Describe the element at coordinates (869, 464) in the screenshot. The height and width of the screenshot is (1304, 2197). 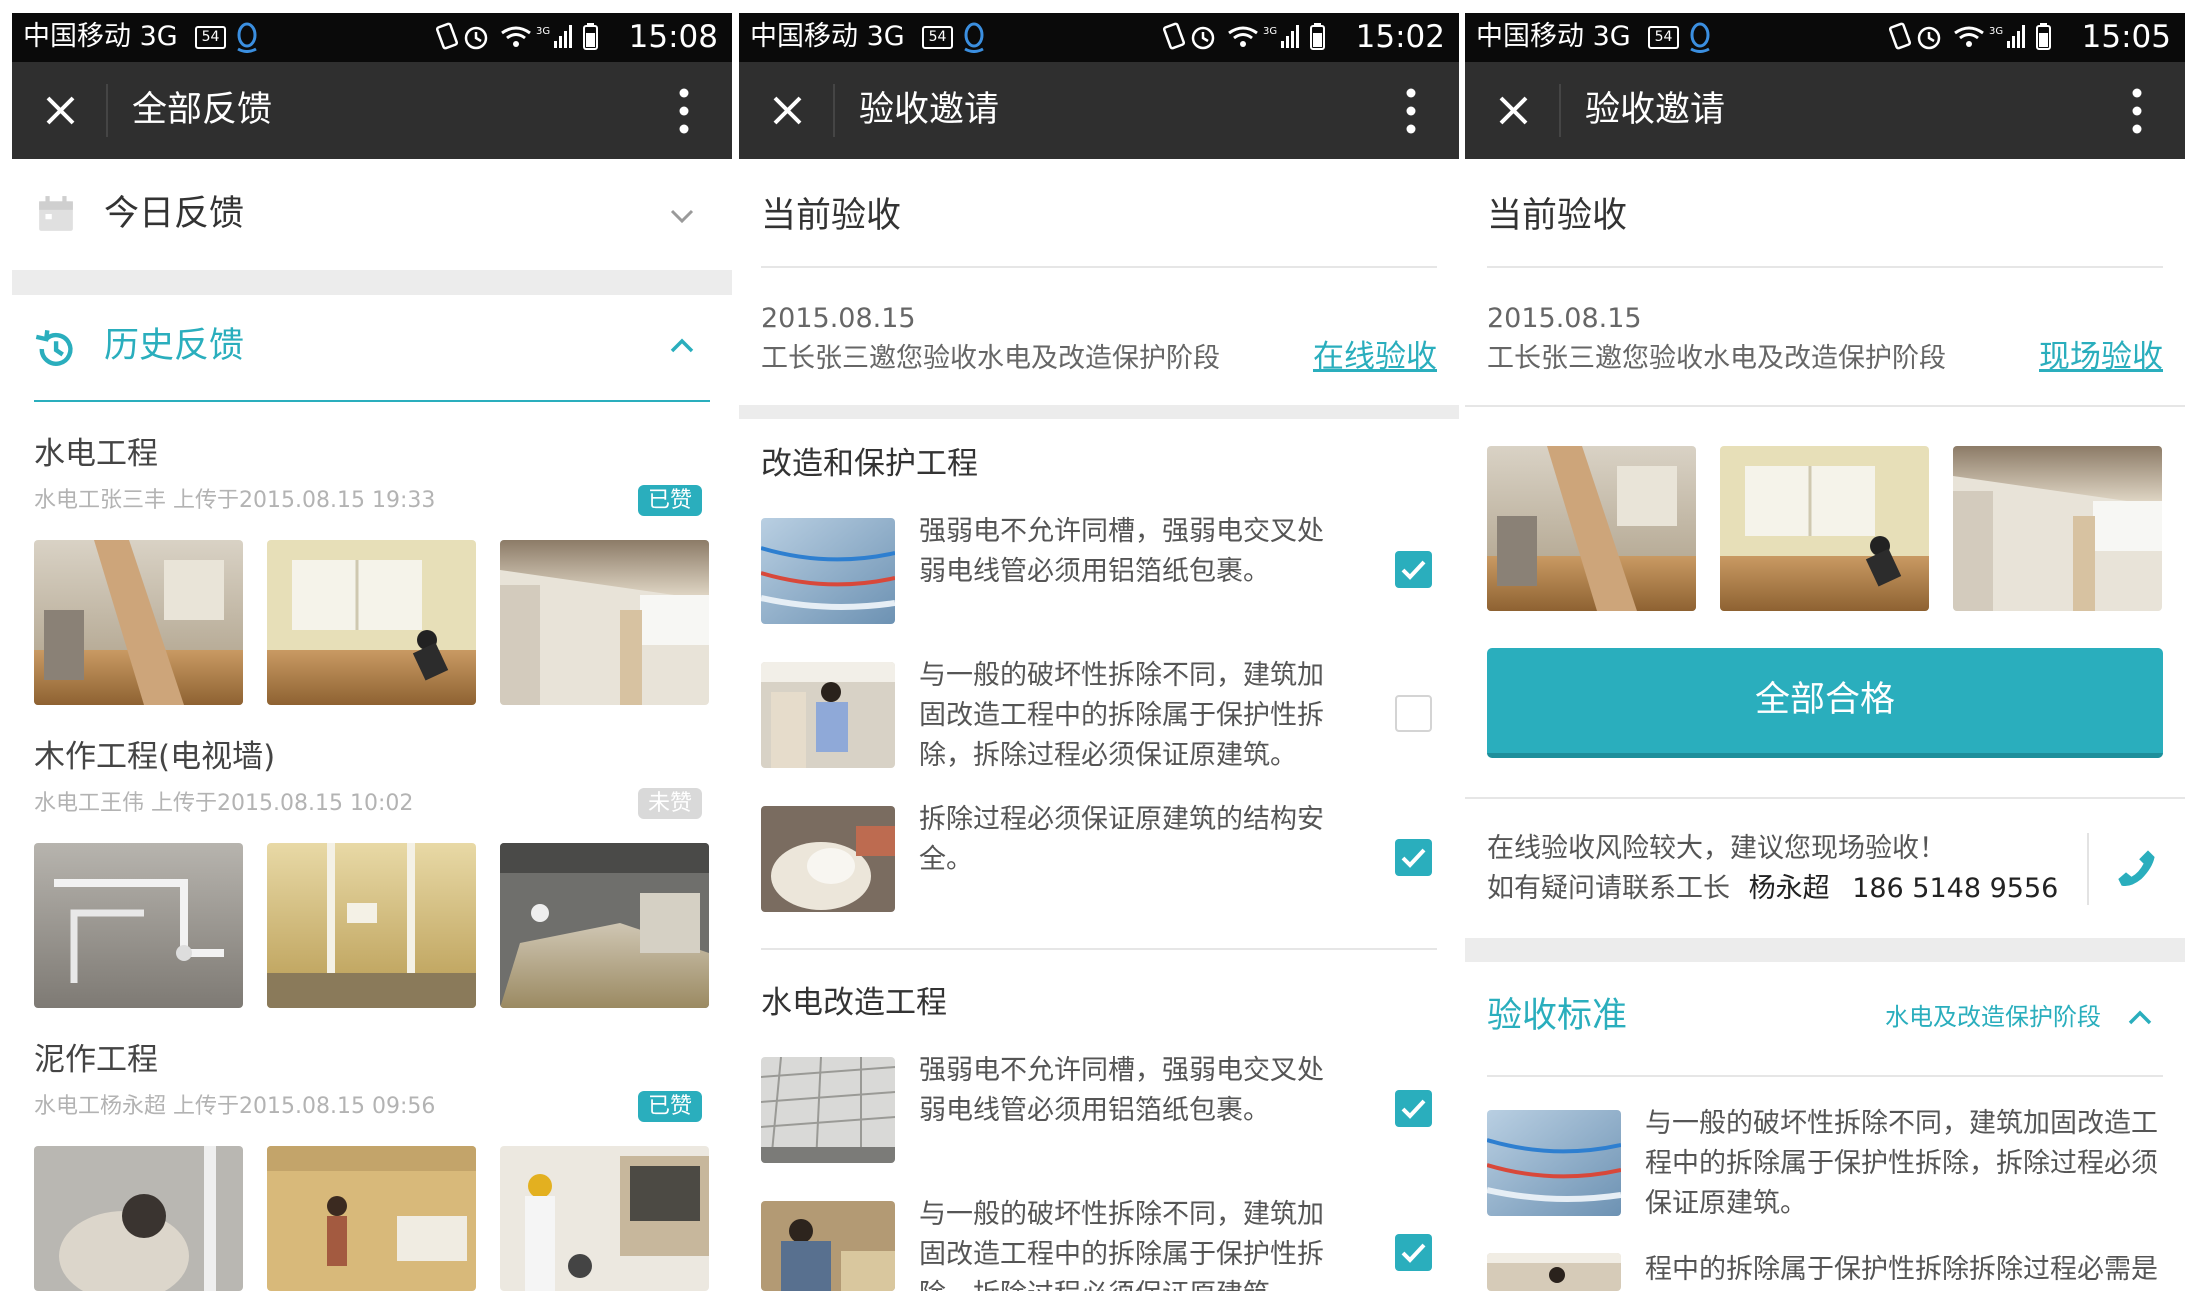
I see `section-title: 改造和保护工程` at that location.